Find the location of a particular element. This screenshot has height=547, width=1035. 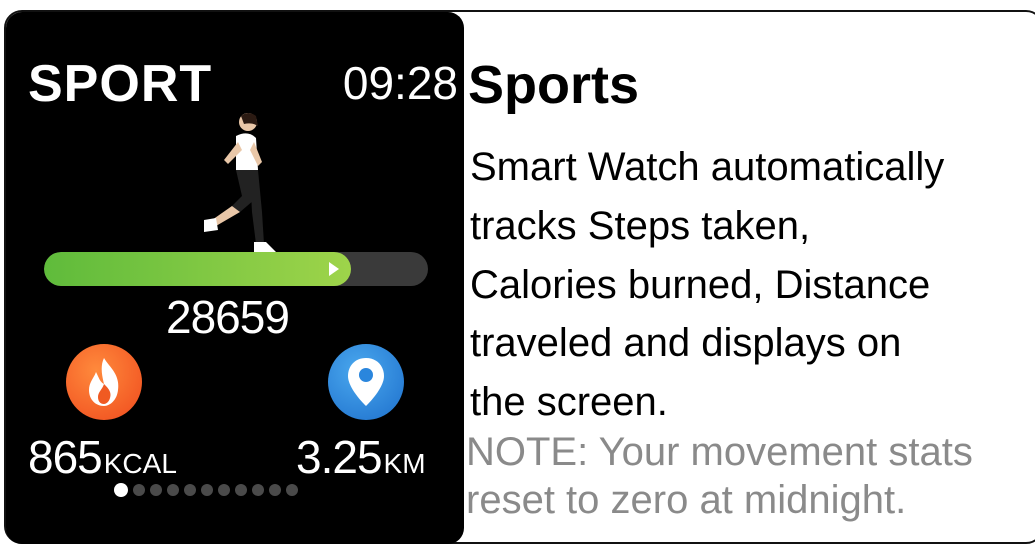

description-line: traveled and displays on is located at coordinates (686, 343).